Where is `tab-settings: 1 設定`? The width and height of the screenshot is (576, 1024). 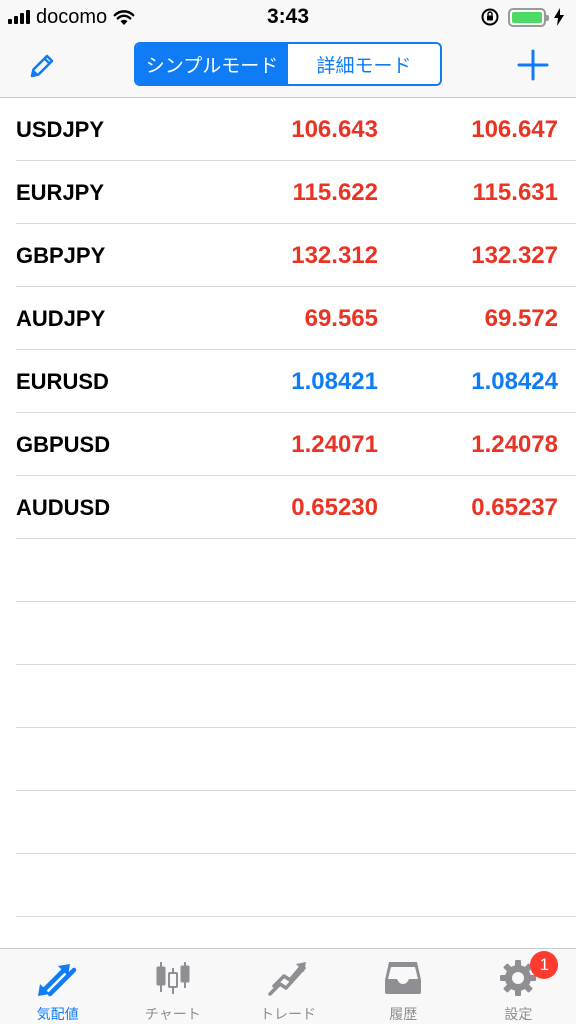 tab-settings: 1 設定 is located at coordinates (518, 986).